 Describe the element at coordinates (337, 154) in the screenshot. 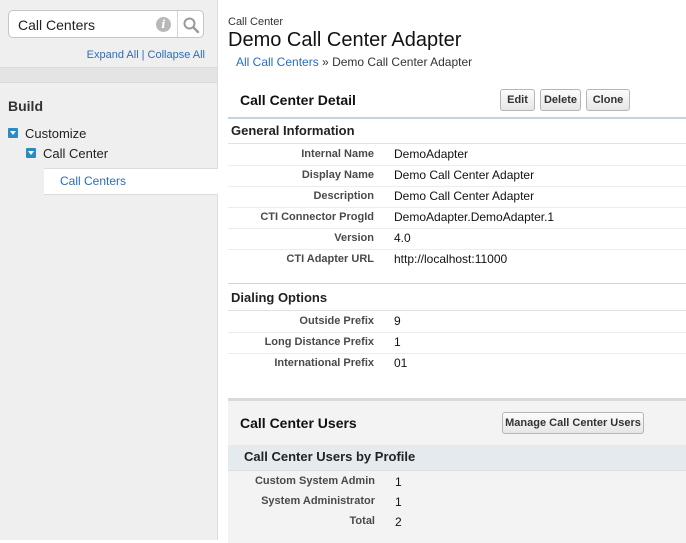

I see `field-label: Internal Name` at that location.